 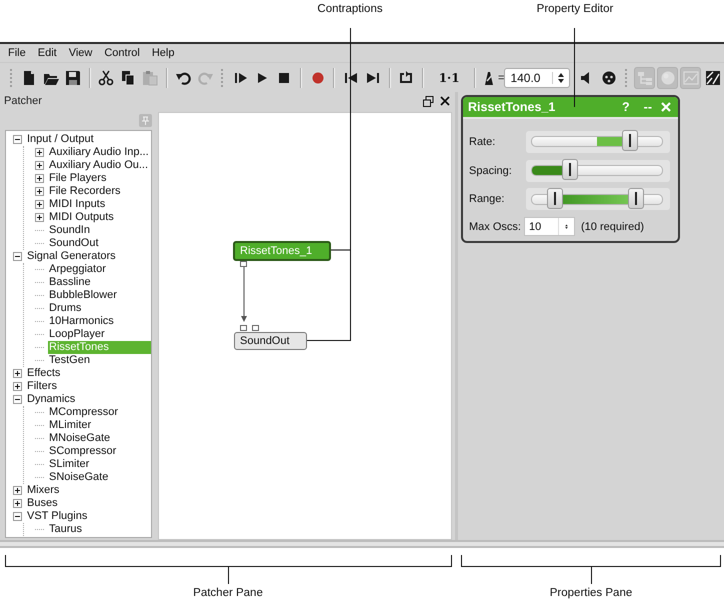 I want to click on tree-item: MIDI Inputs, so click(x=99, y=204).